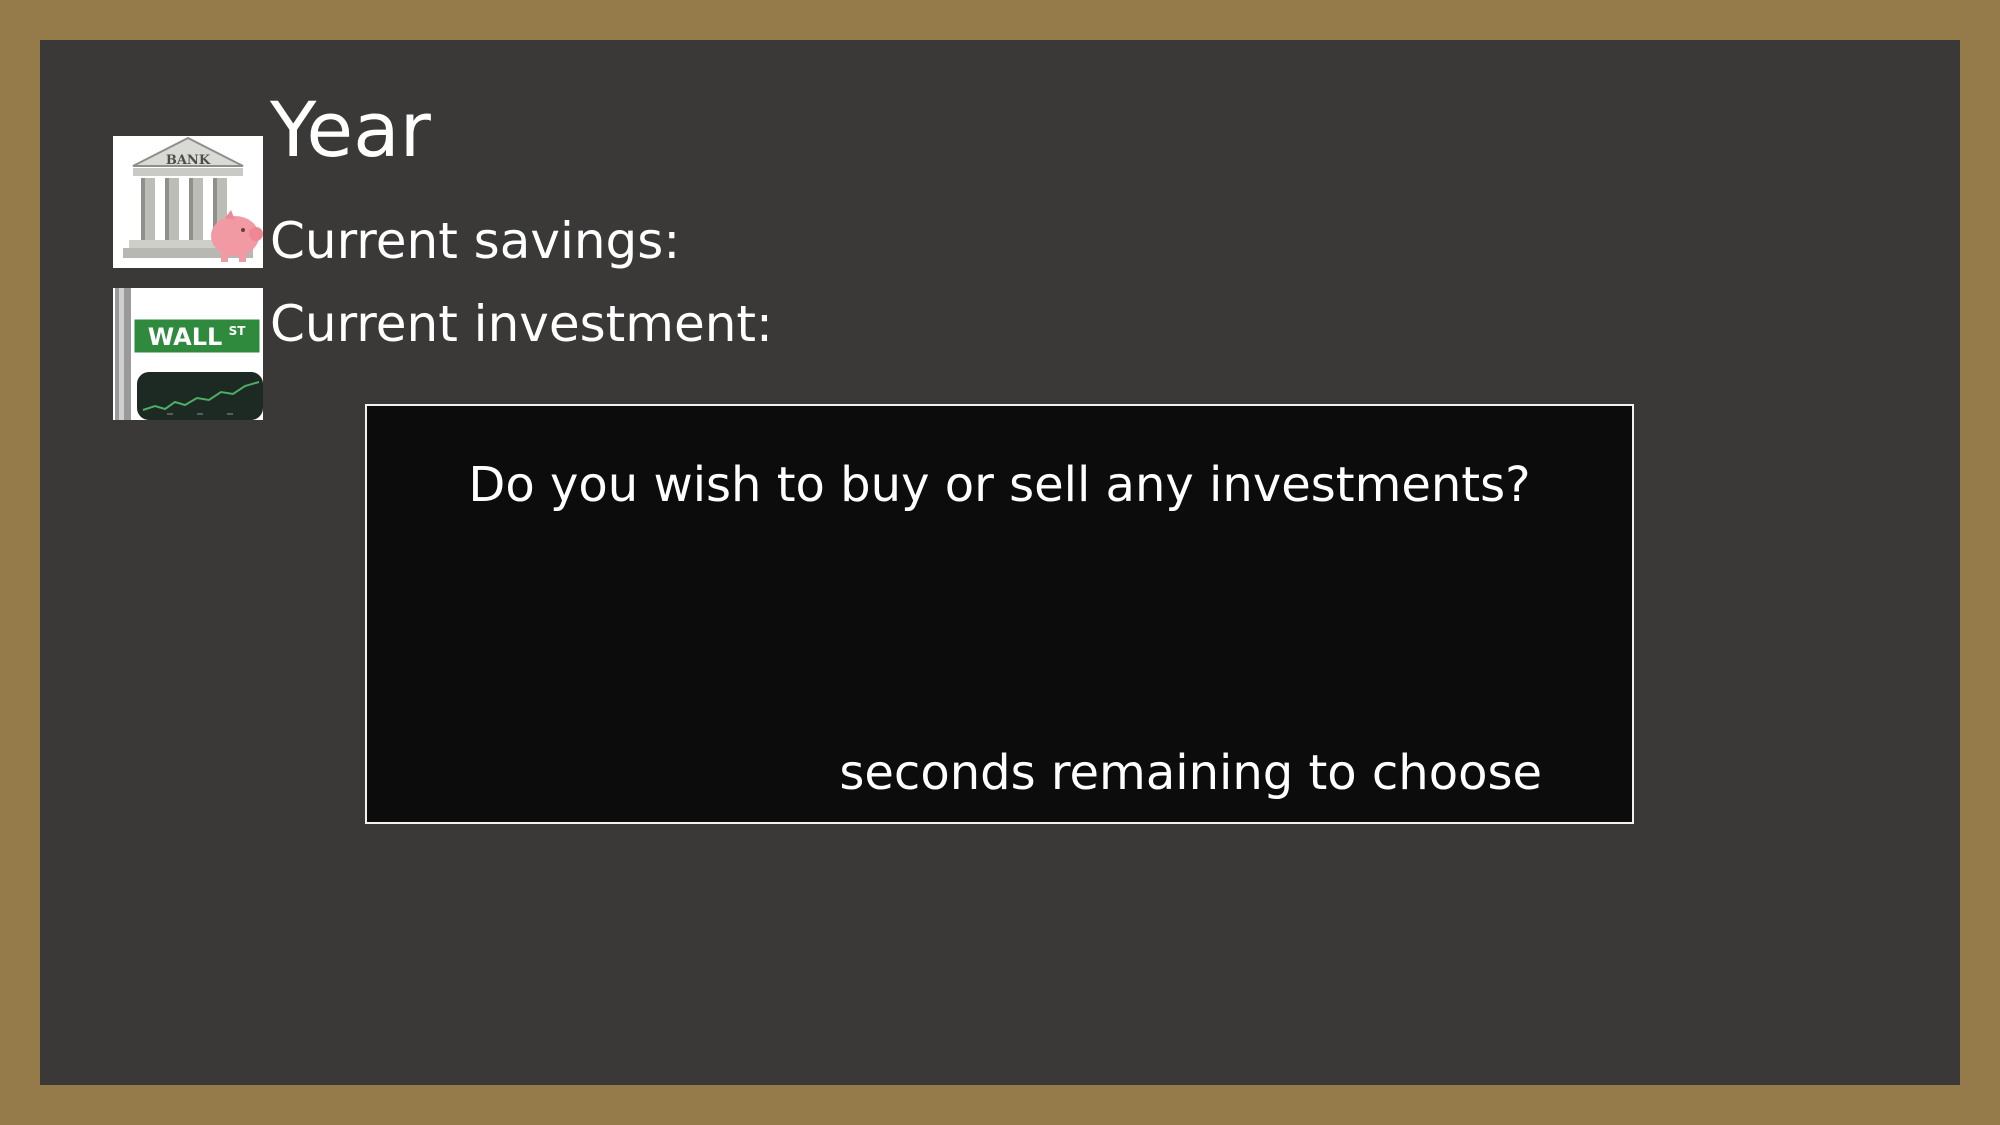 Image resolution: width=2000 pixels, height=1125 pixels. What do you see at coordinates (475, 241) in the screenshot?
I see `current-savings-label: Current savings:` at bounding box center [475, 241].